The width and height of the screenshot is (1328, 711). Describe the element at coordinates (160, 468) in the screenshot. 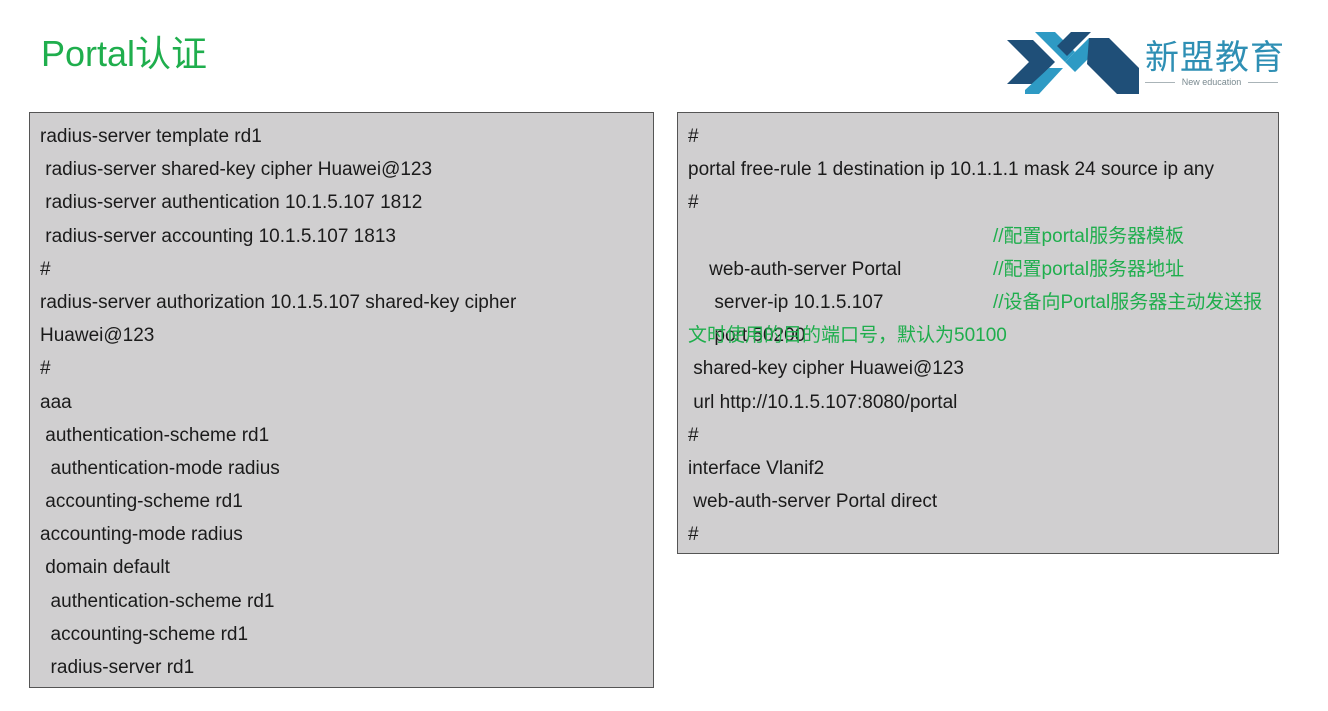

I see `config-line: authentication-mode radius` at that location.